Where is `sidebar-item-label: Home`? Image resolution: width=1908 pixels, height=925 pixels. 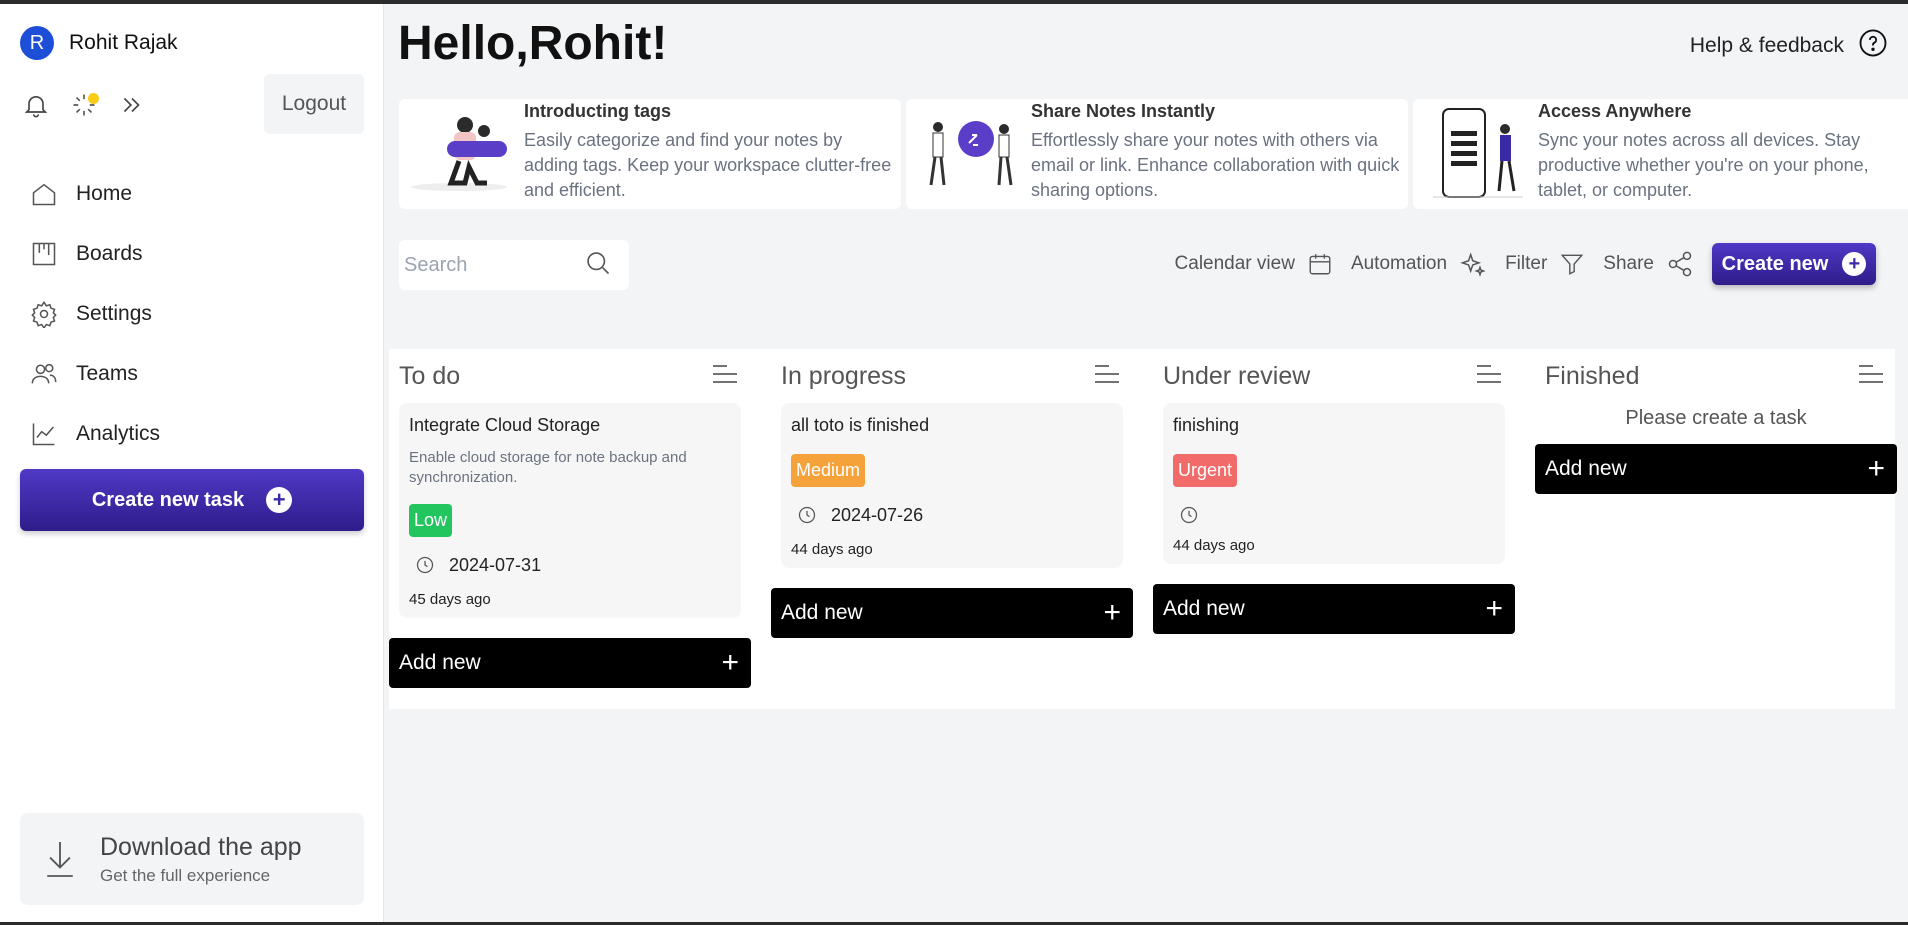
sidebar-item-label: Home is located at coordinates (104, 193).